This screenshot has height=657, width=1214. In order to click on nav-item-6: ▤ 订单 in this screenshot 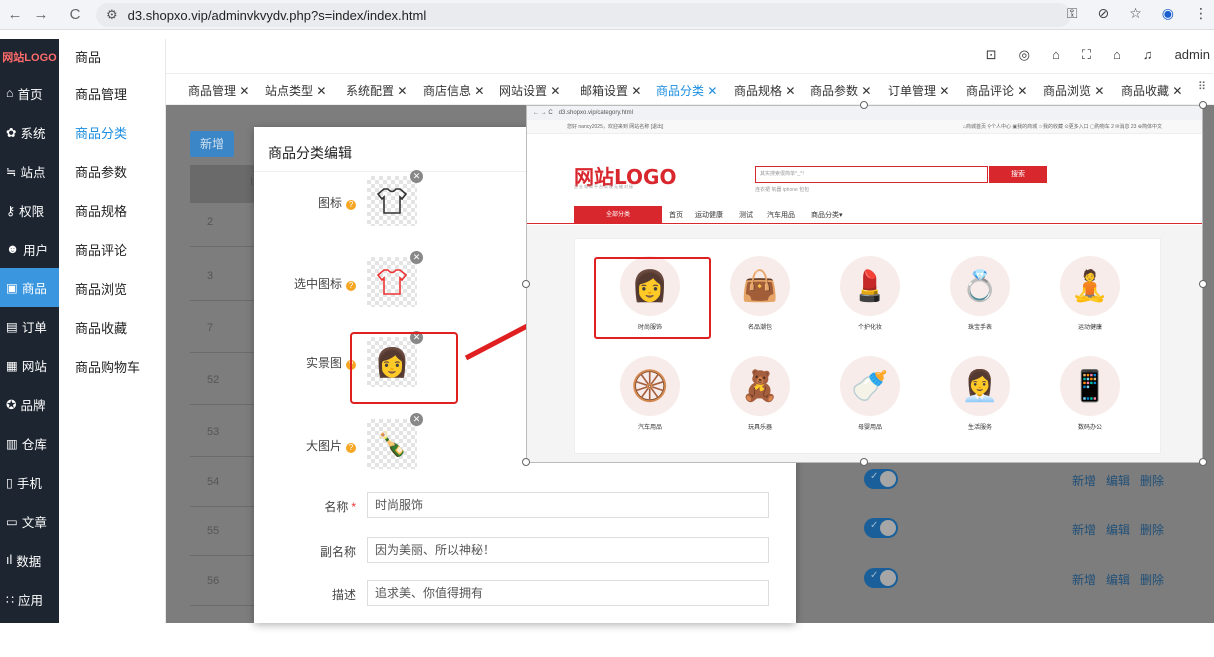, I will do `click(29, 326)`.